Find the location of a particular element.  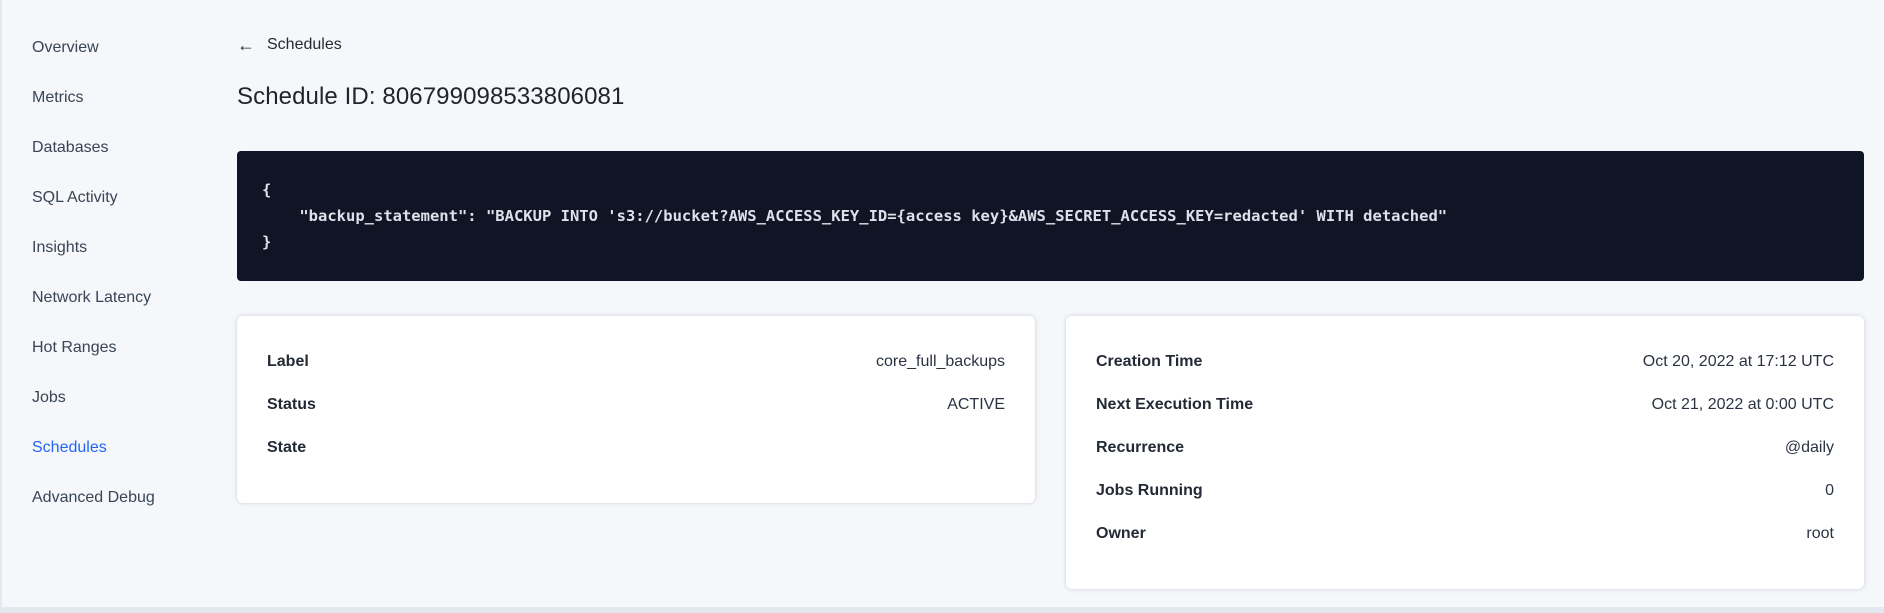

sidebar-item-jobs: Jobs is located at coordinates (118, 398).